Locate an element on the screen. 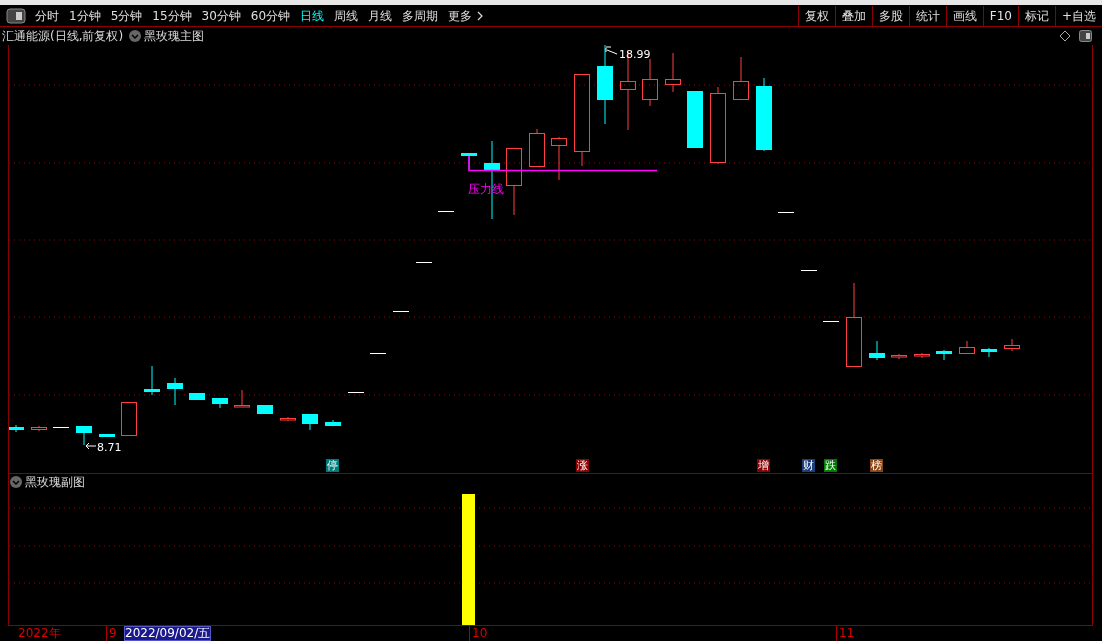 The image size is (1102, 641). month-label: 10 is located at coordinates (478, 633).